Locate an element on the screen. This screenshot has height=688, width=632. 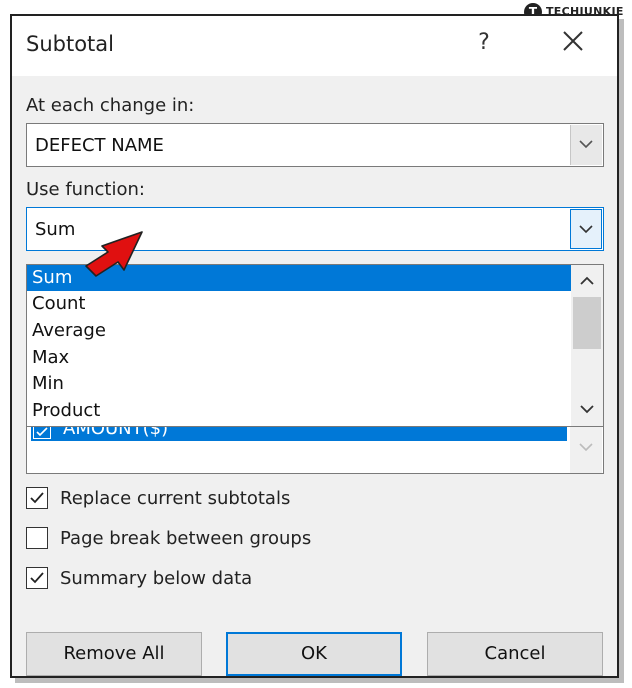
close-icon is located at coordinates (573, 41).